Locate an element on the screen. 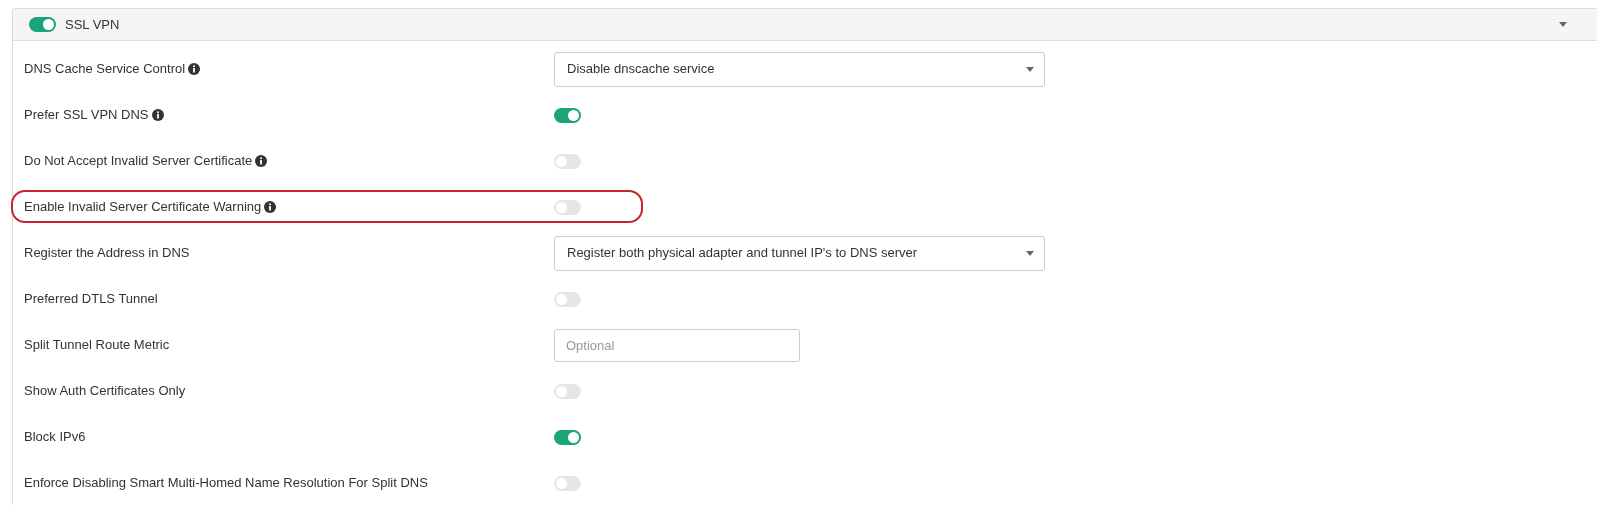 Image resolution: width=1597 pixels, height=505 pixels. setting-label: DNS Cache Service Control is located at coordinates (105, 69).